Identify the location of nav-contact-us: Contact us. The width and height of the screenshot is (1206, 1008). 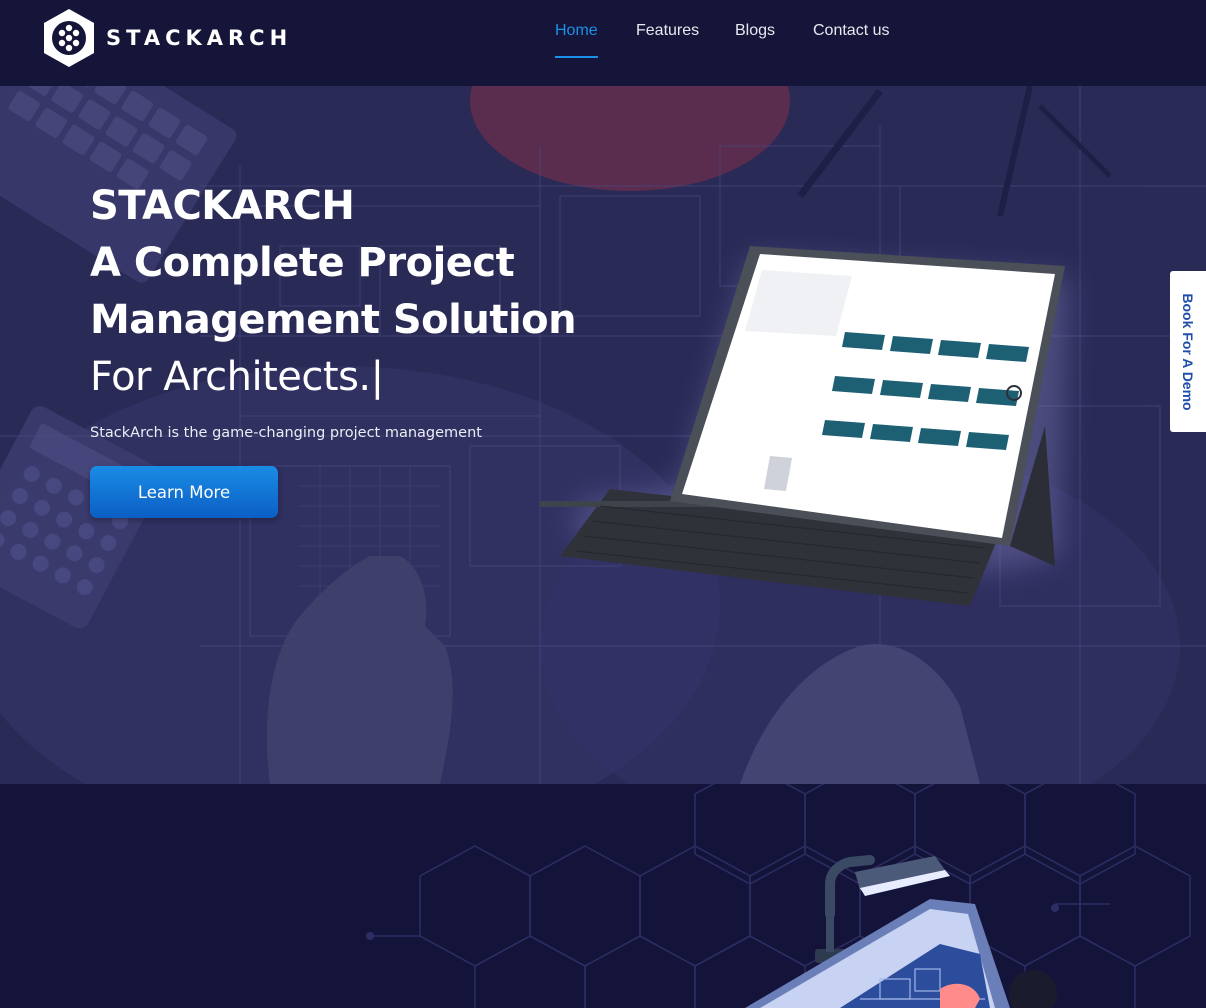
(851, 31).